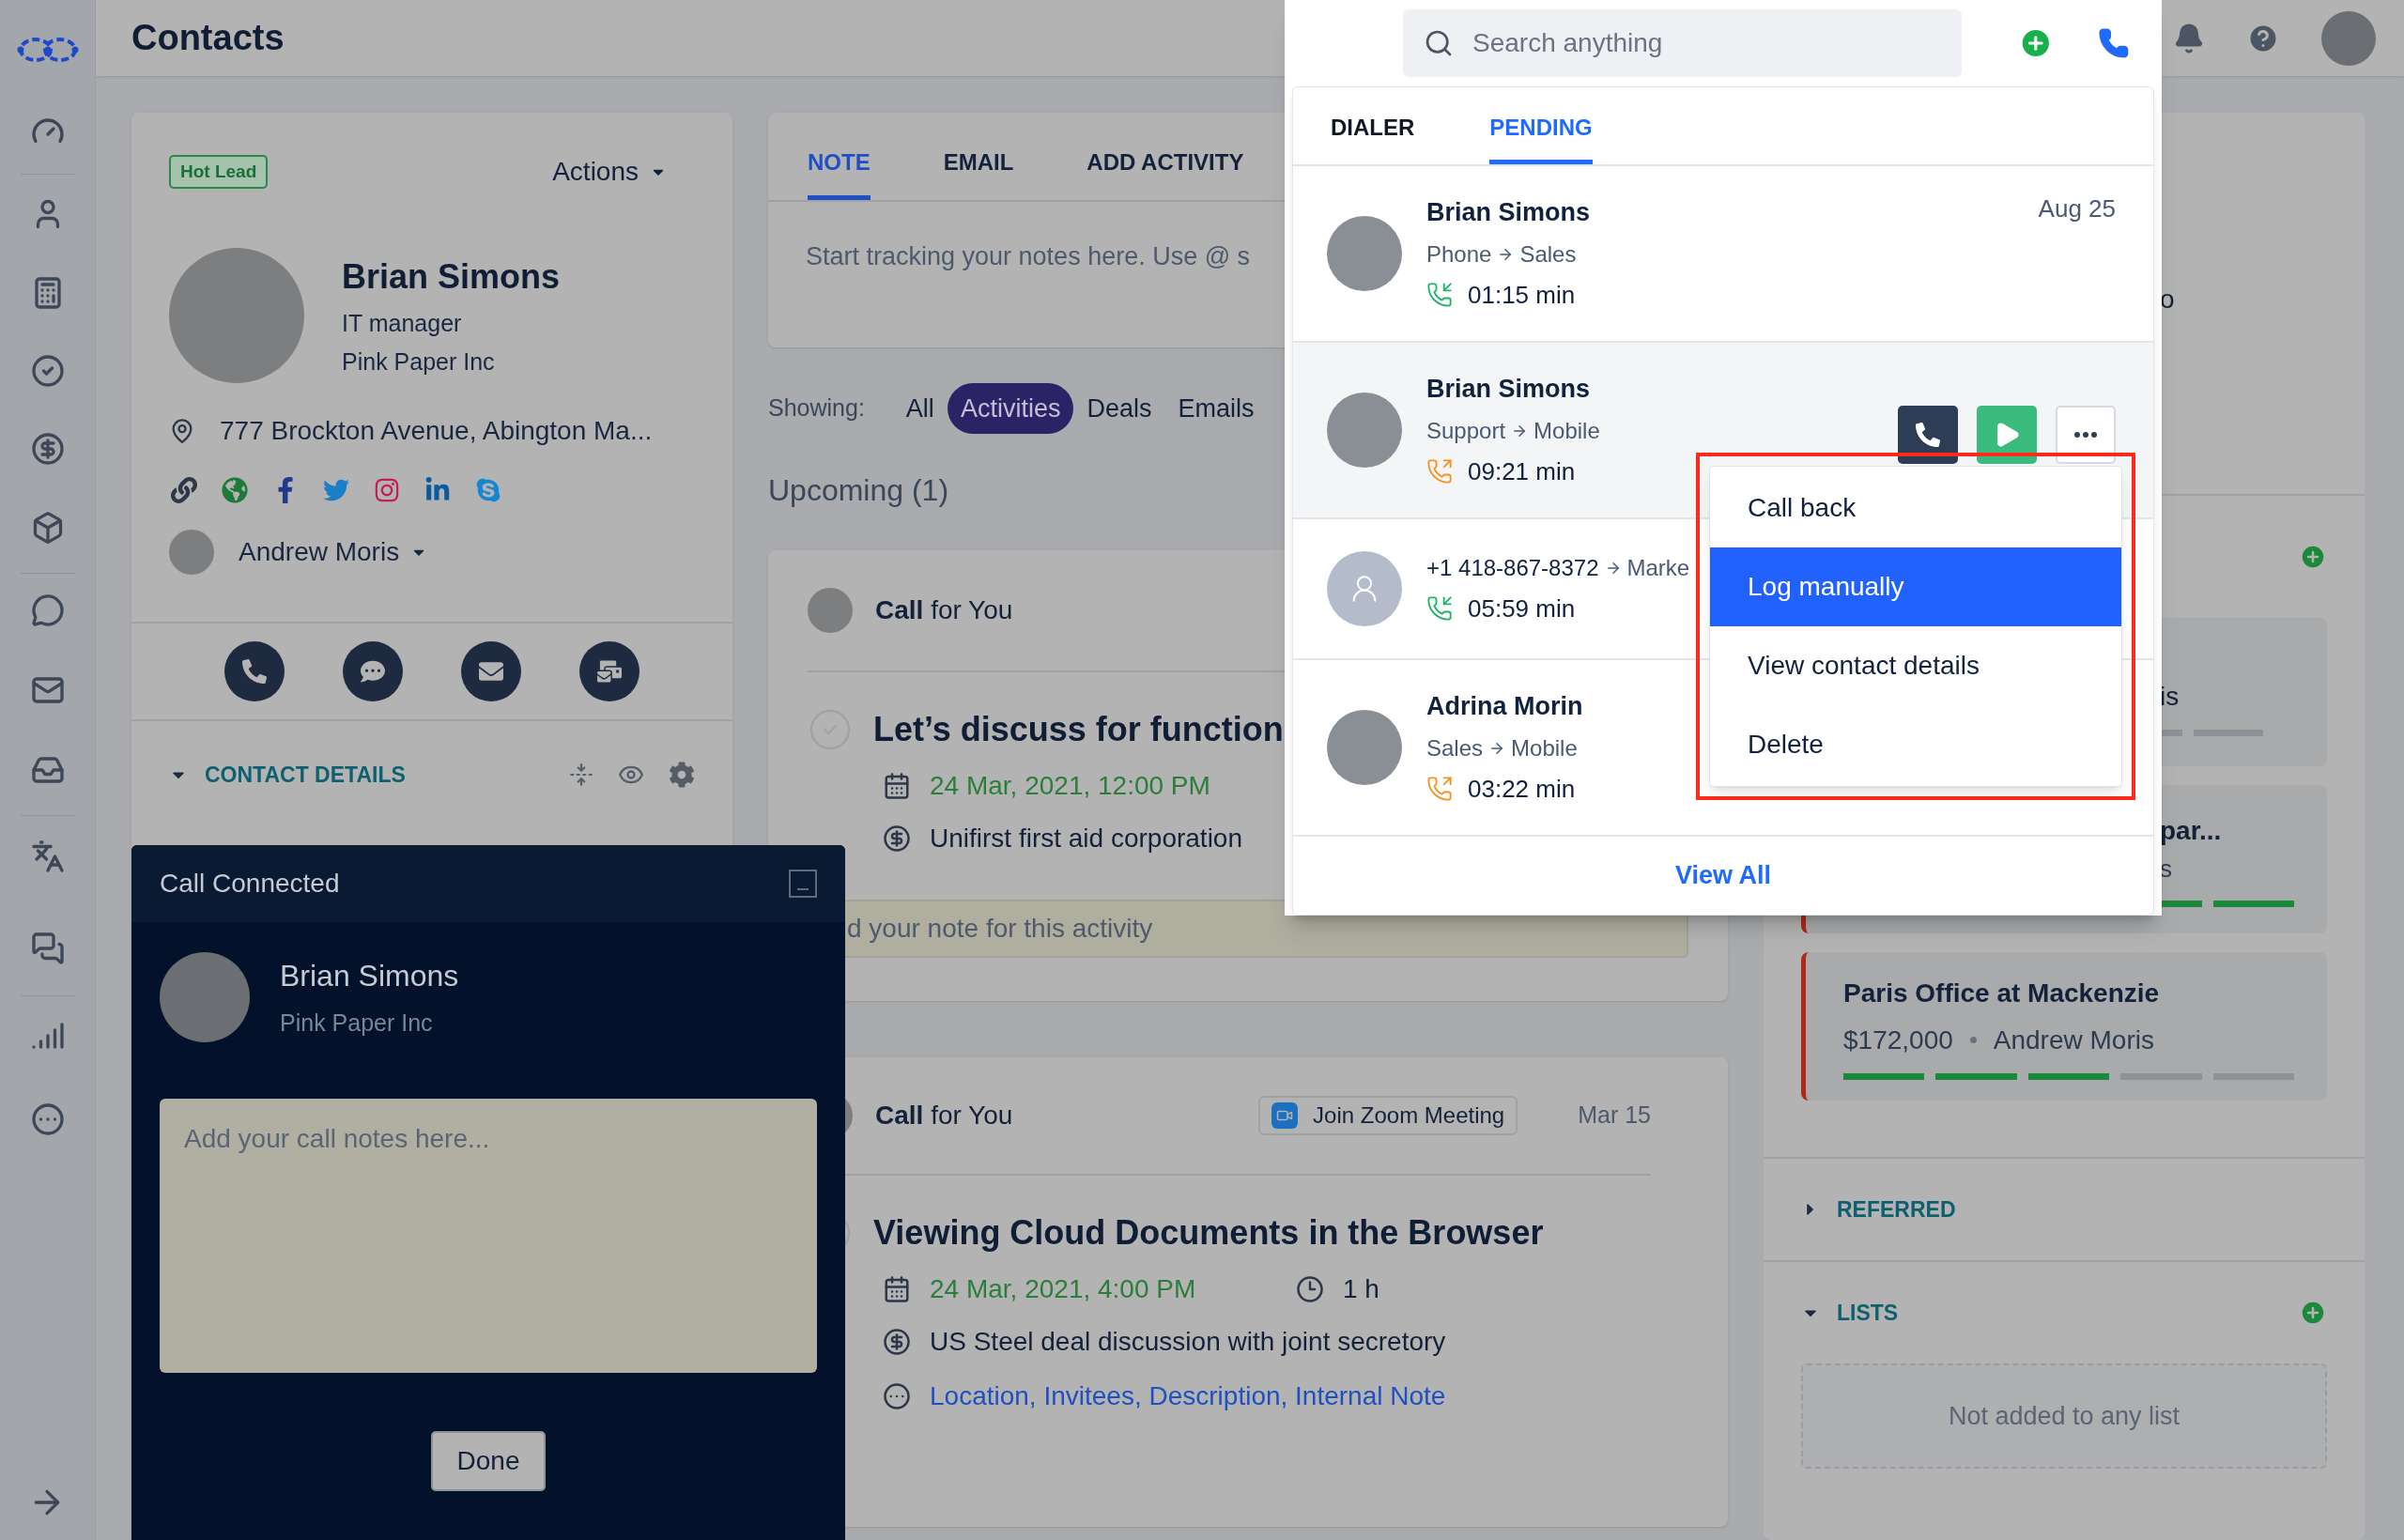 This screenshot has width=2404, height=1540. Describe the element at coordinates (1285, 1115) in the screenshot. I see `video-icon` at that location.